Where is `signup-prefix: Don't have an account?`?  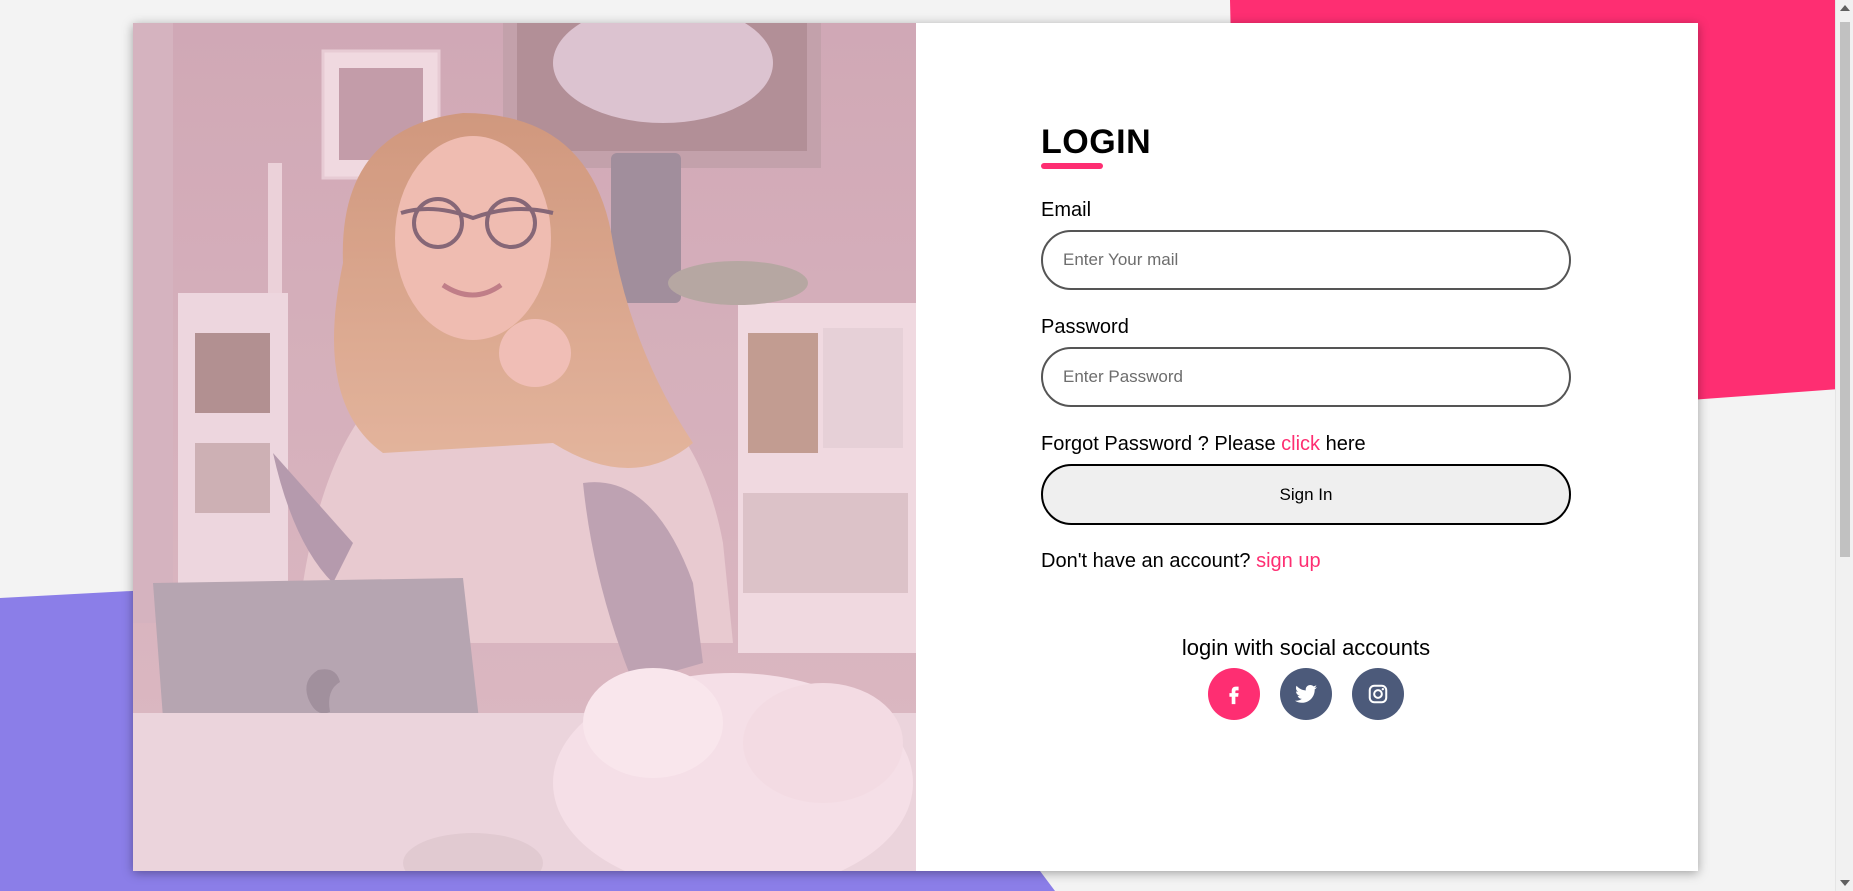
signup-prefix: Don't have an account? is located at coordinates (1149, 561).